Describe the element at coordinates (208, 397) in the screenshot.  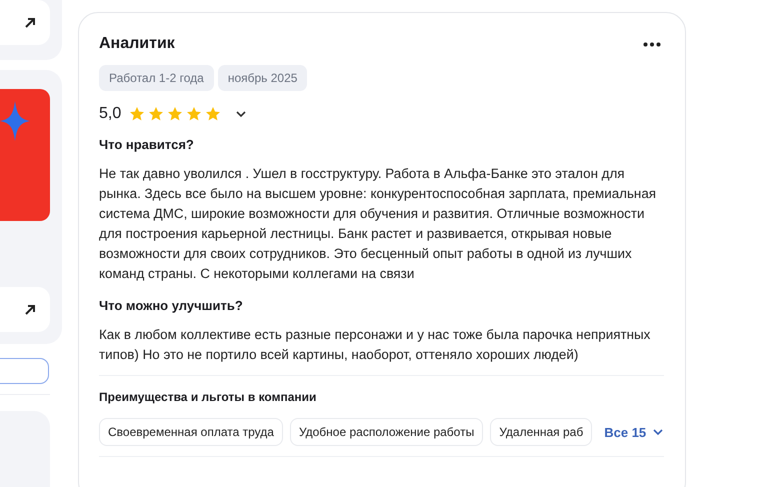
I see `benefits-heading: Преимущества и льготы в компании` at that location.